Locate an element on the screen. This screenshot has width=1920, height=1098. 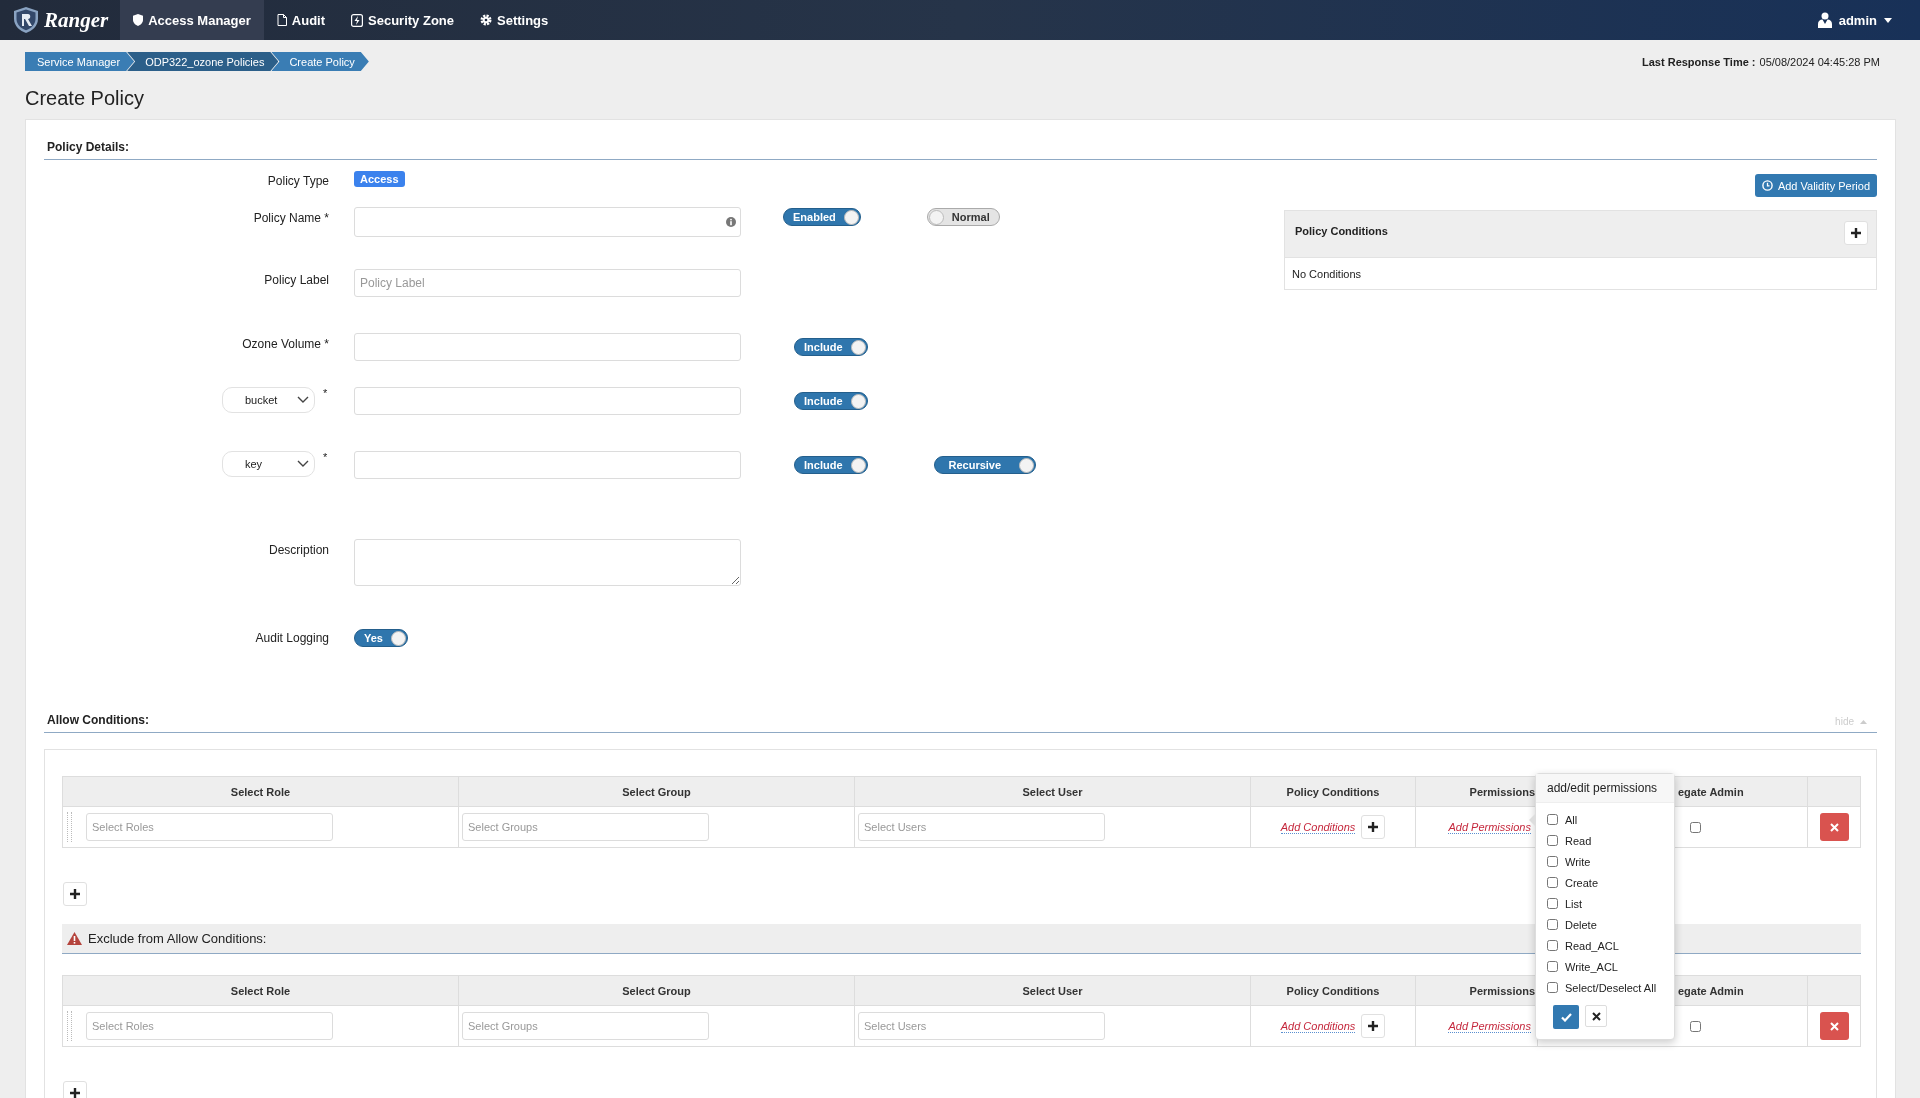
column-header: egate Admin is located at coordinates (1711, 990).